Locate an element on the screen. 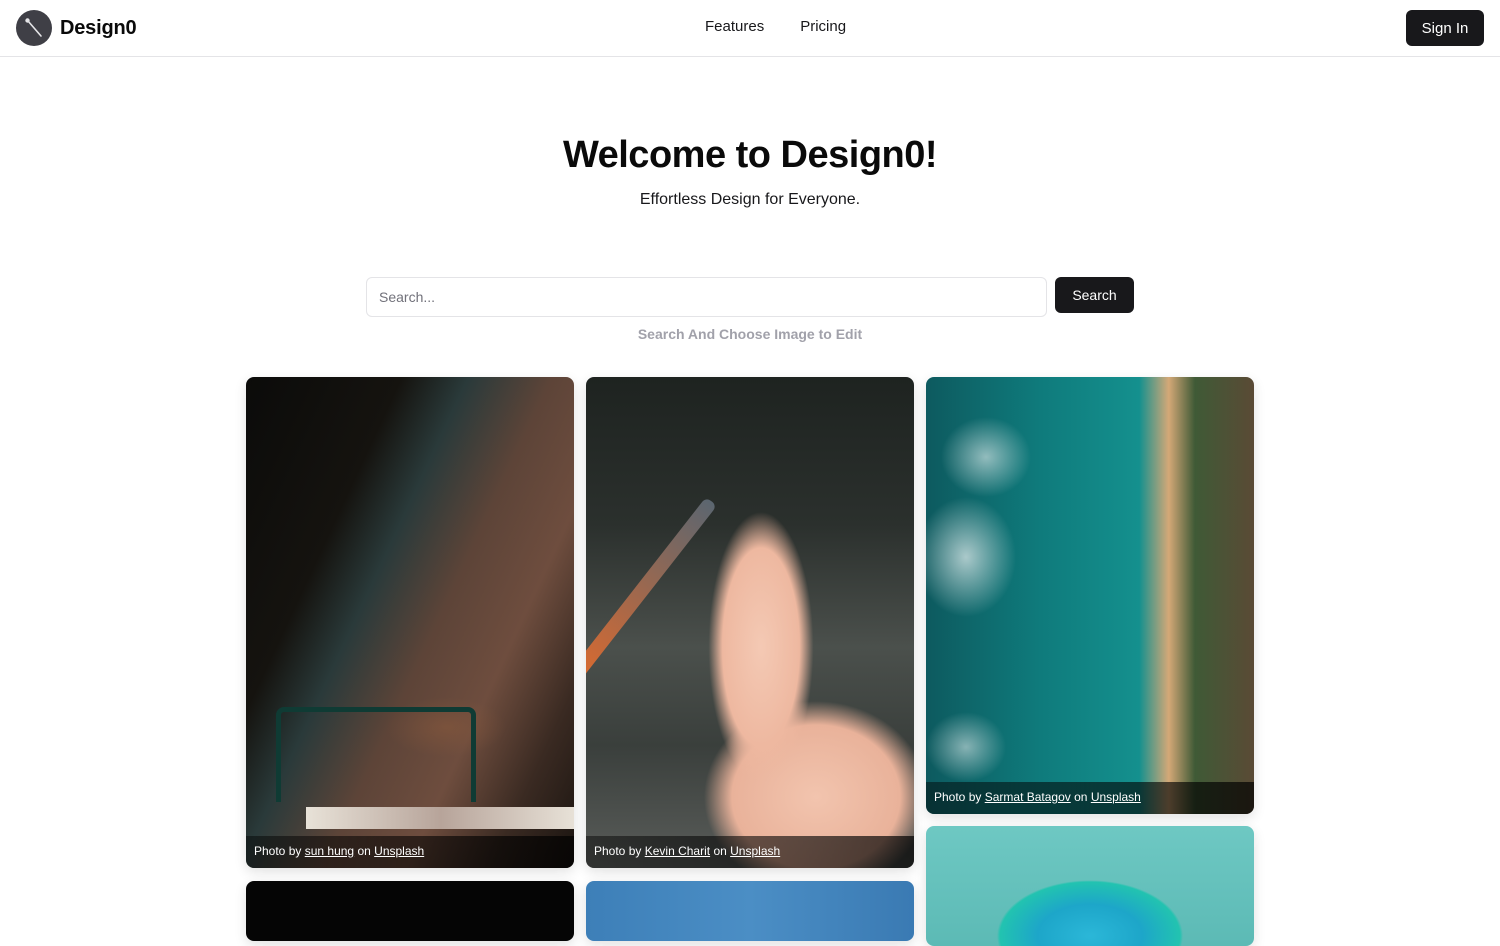 Image resolution: width=1500 pixels, height=946 pixels. brand-home-link: Design0 is located at coordinates (76, 28).